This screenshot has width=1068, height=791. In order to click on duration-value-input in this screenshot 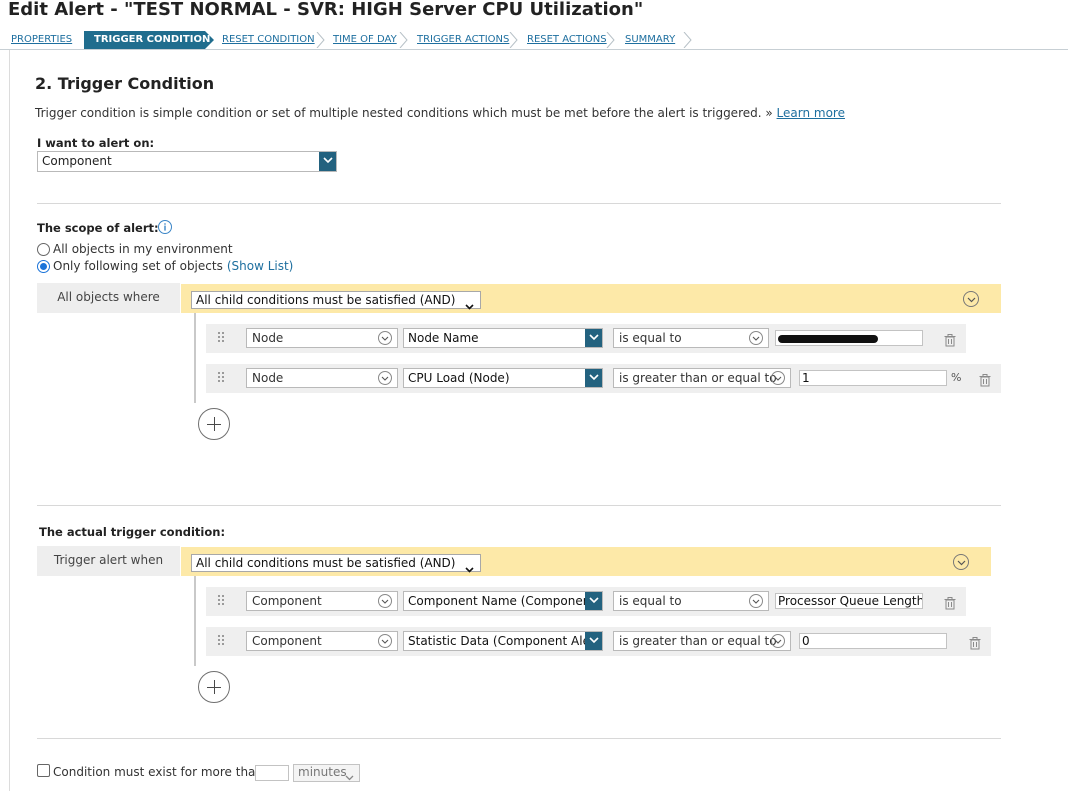, I will do `click(272, 773)`.